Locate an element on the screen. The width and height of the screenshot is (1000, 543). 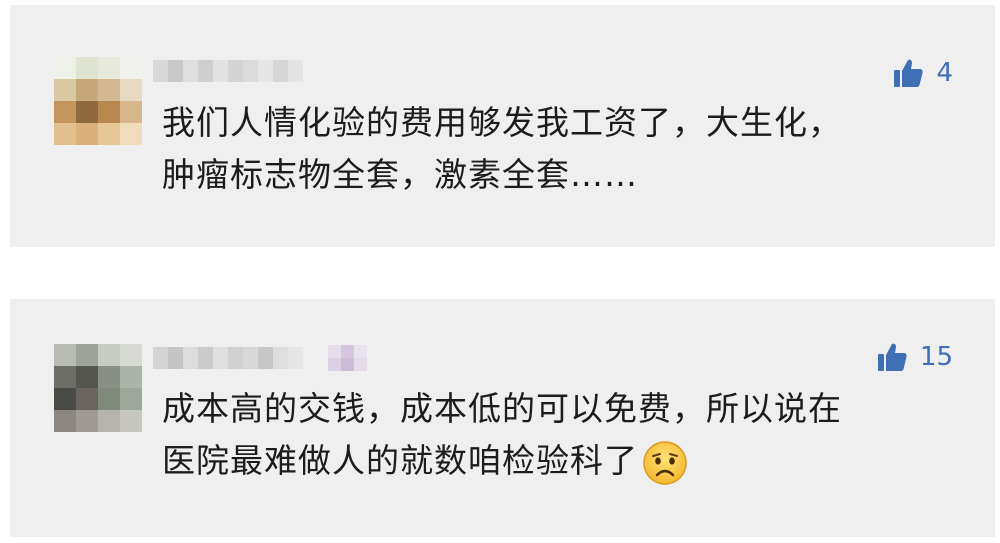
comment-line: 我们人情化验的费用够发我工资了，大生化， is located at coordinates (502, 122).